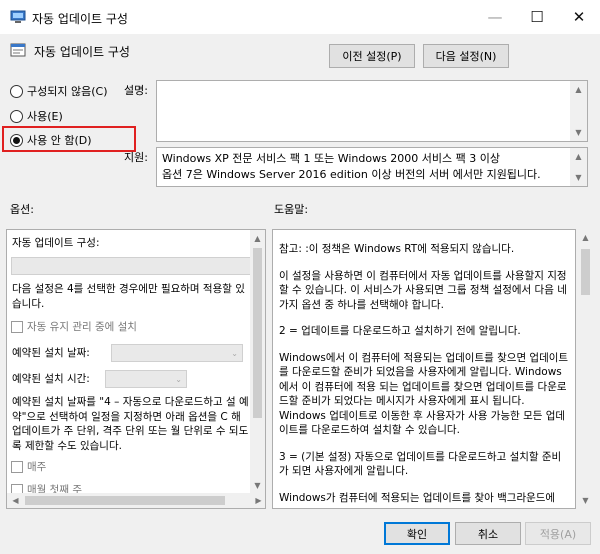  Describe the element at coordinates (372, 56) in the screenshot. I see `prev-setting-button: 이전 설정(P)` at that location.